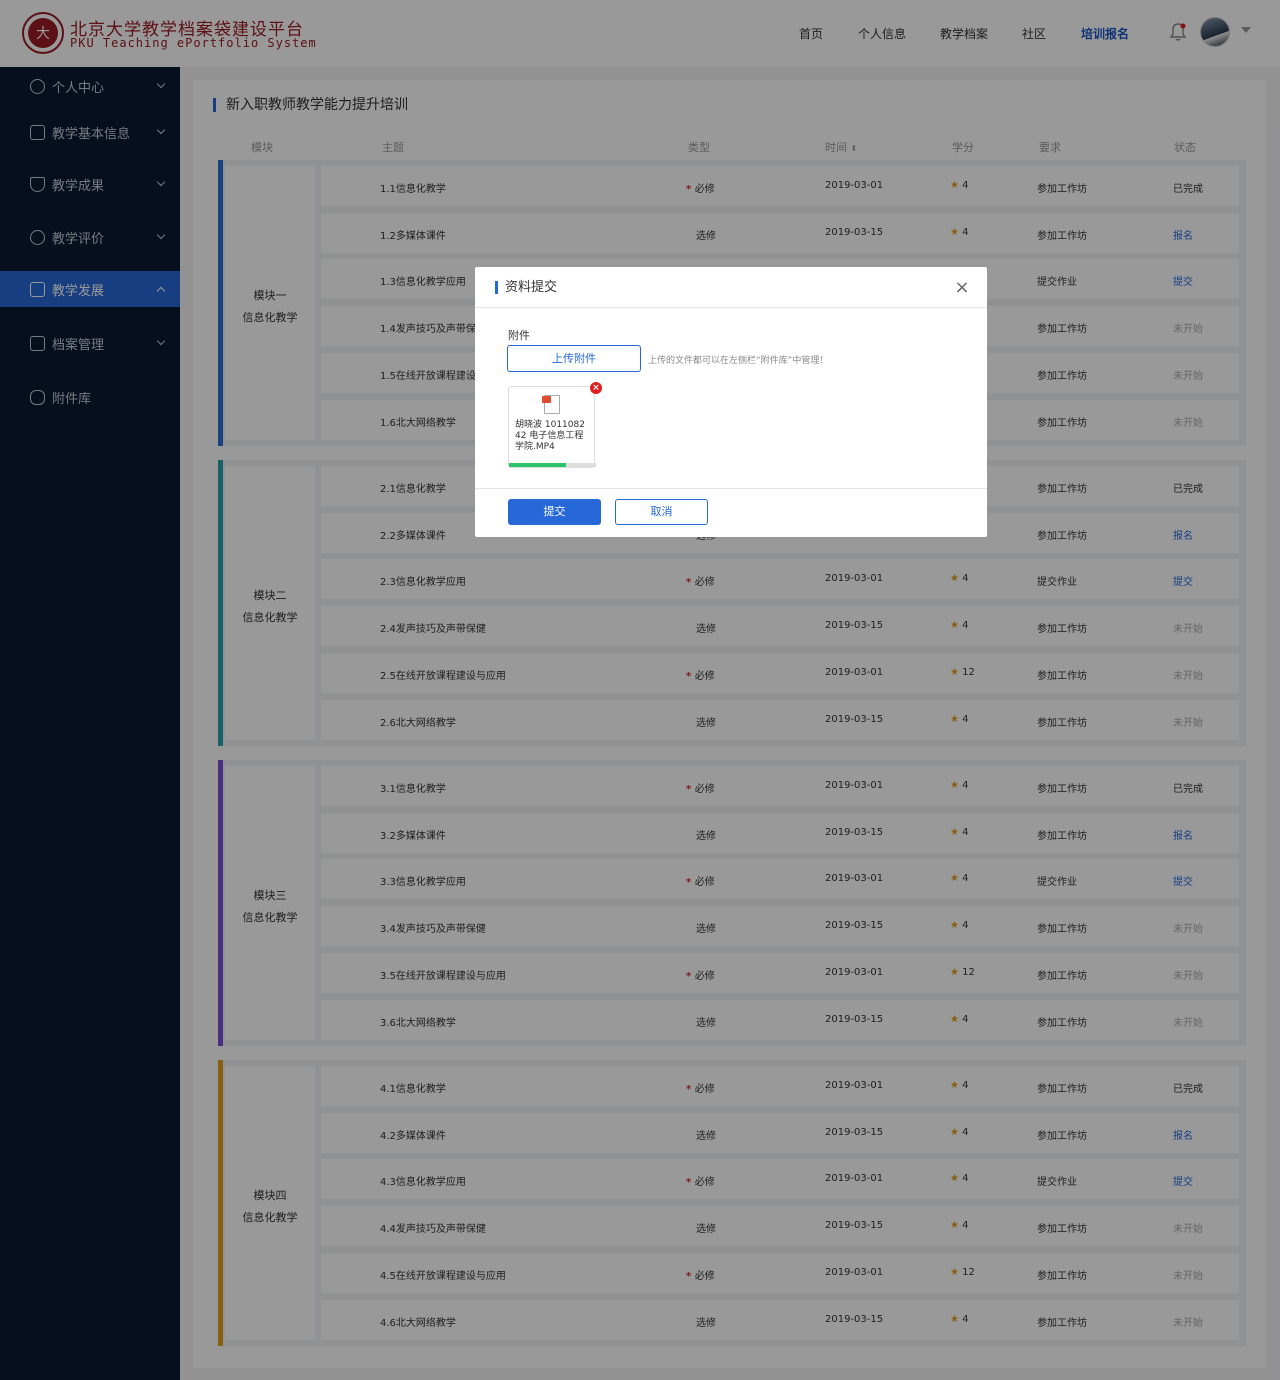  I want to click on upload-hint: 上传的文件都可以在左侧栏“附件库”中管理！, so click(738, 361).